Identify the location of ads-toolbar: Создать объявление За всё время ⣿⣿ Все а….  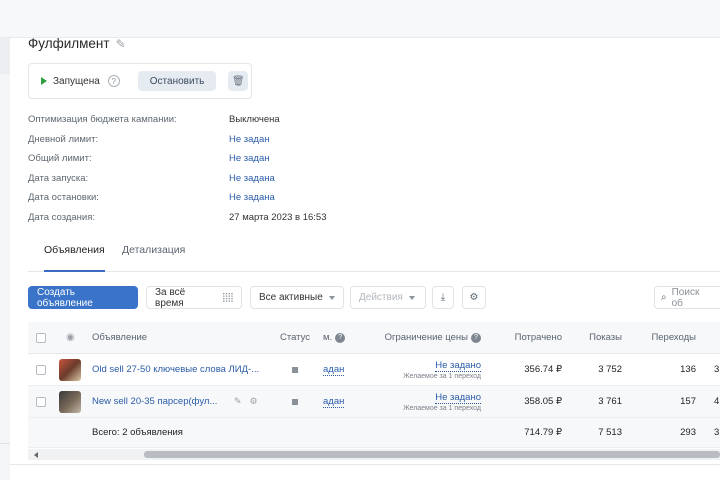
(374, 298).